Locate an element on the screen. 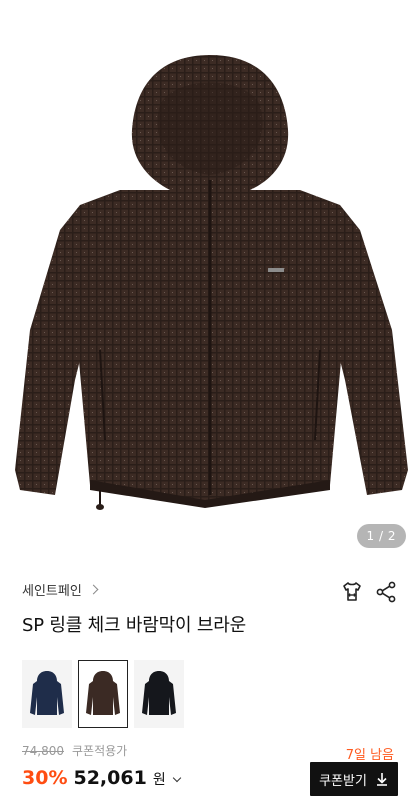 This screenshot has height=811, width=420. coupon-days-left: 7일 남음 is located at coordinates (369, 755).